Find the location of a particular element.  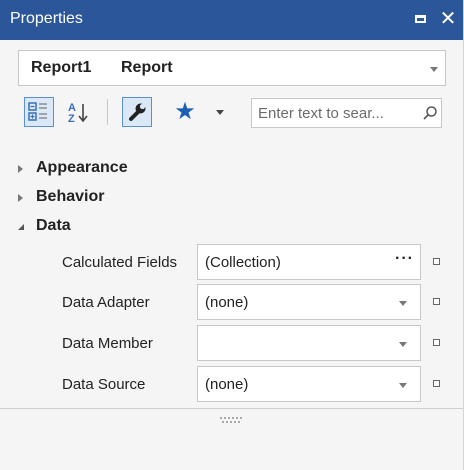

property-value: (Collection) is located at coordinates (243, 262).